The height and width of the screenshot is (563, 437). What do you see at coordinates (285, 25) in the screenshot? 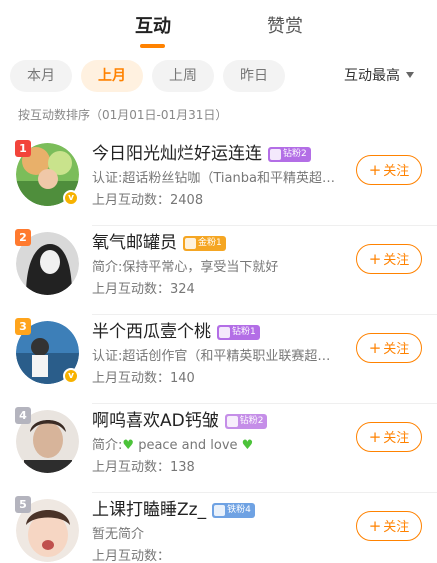
I see `tab-reward: 赞赏` at bounding box center [285, 25].